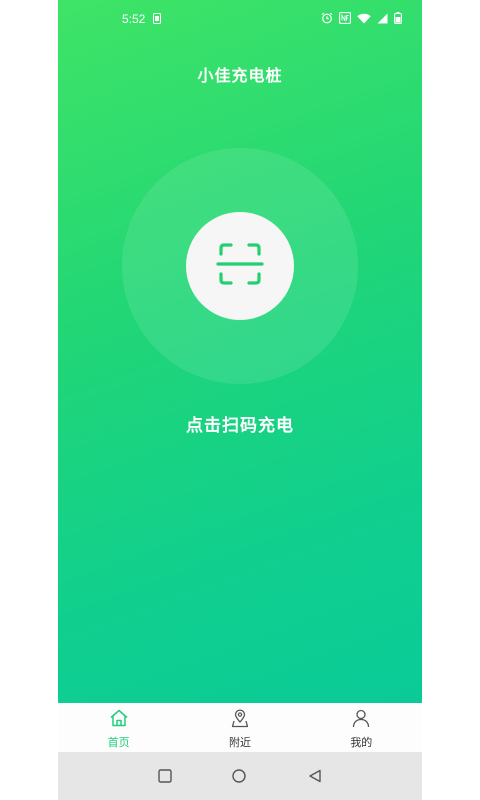  What do you see at coordinates (327, 18) in the screenshot?
I see `alarm-icon` at bounding box center [327, 18].